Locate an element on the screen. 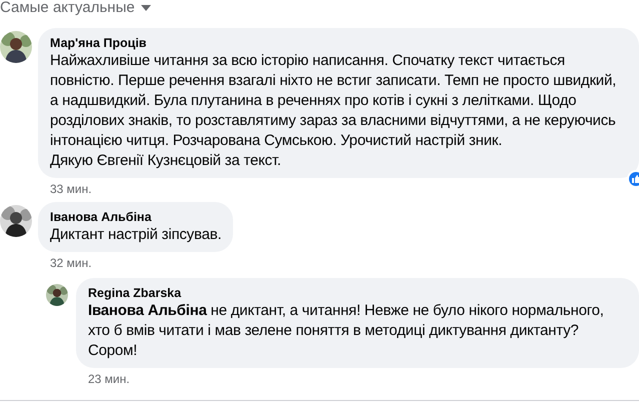 Image resolution: width=639 pixels, height=405 pixels. author-name: Іванова Альбіна is located at coordinates (101, 217).